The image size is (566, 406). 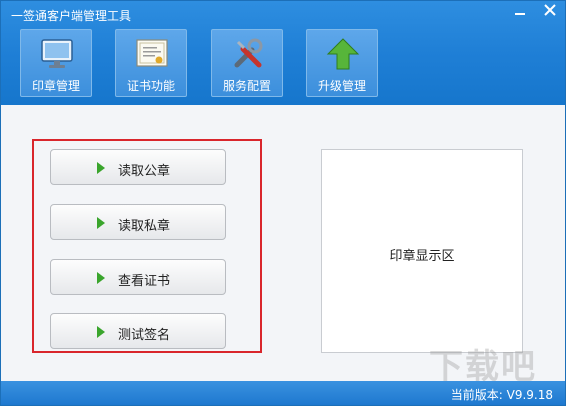 I want to click on close-icon, so click(x=550, y=10).